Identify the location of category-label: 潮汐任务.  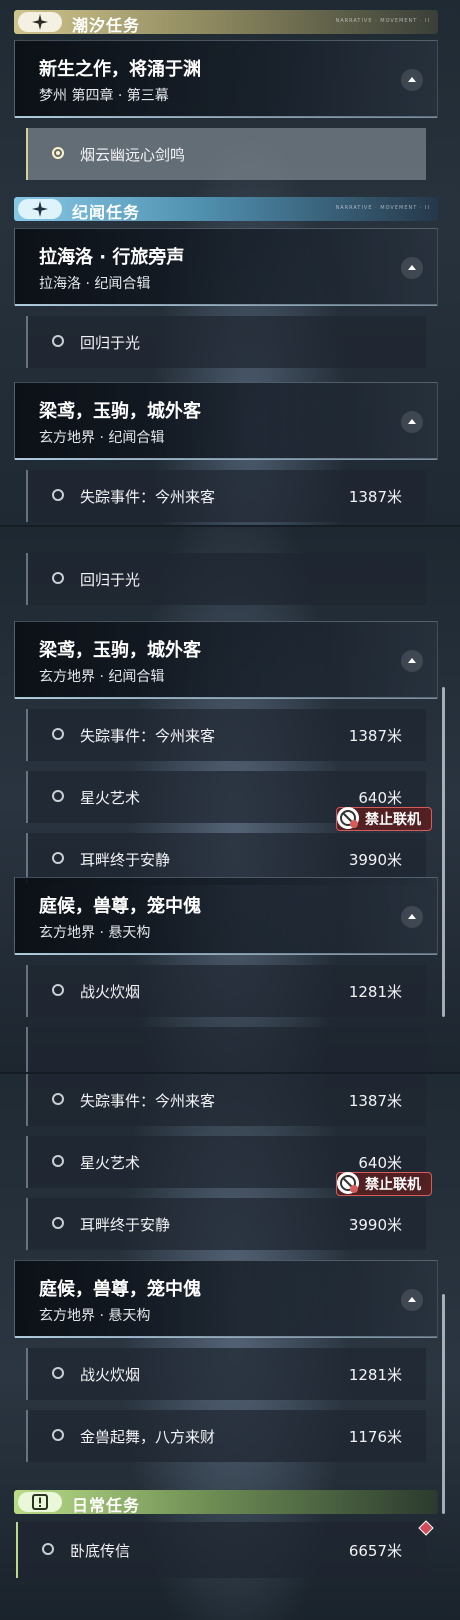
(106, 25).